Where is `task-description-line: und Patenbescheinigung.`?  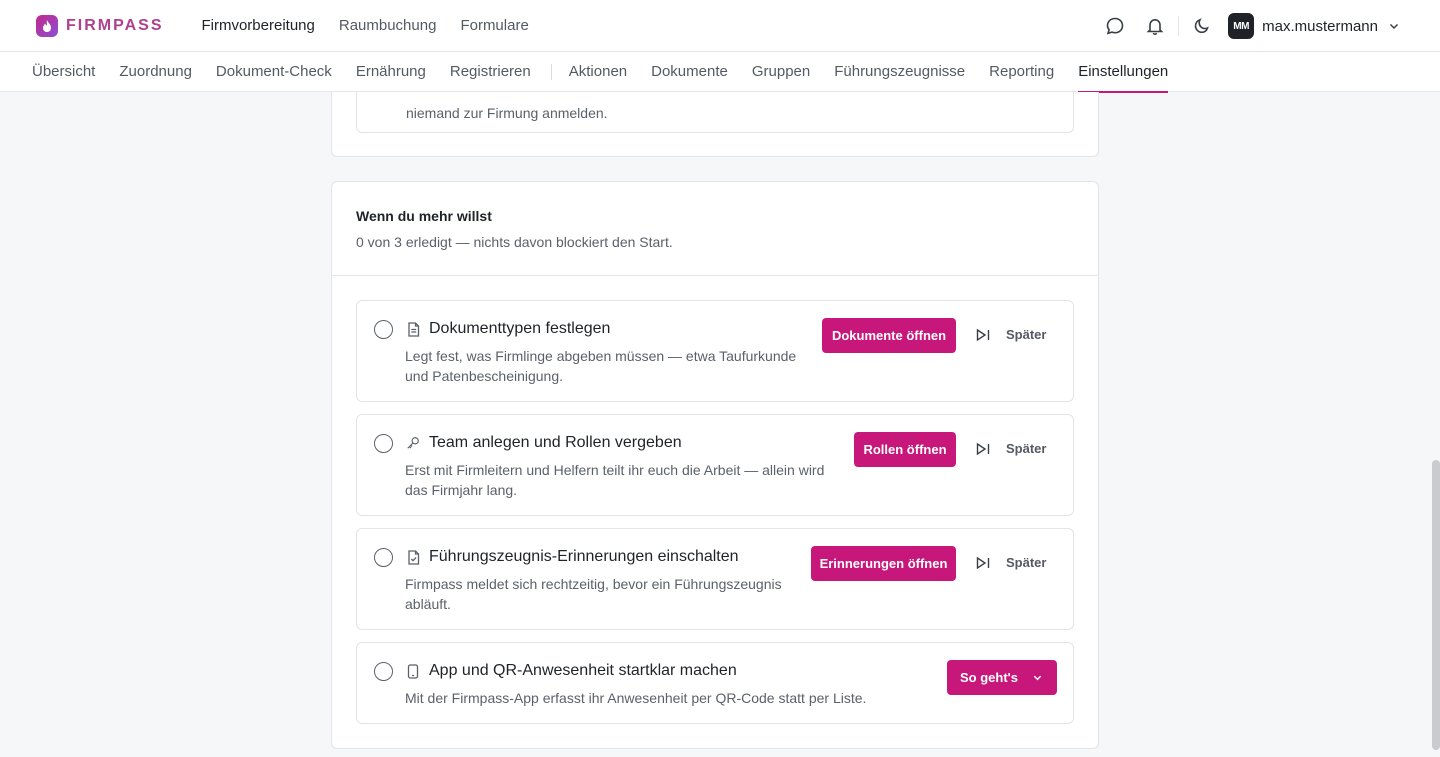 task-description-line: und Patenbescheinigung. is located at coordinates (484, 376).